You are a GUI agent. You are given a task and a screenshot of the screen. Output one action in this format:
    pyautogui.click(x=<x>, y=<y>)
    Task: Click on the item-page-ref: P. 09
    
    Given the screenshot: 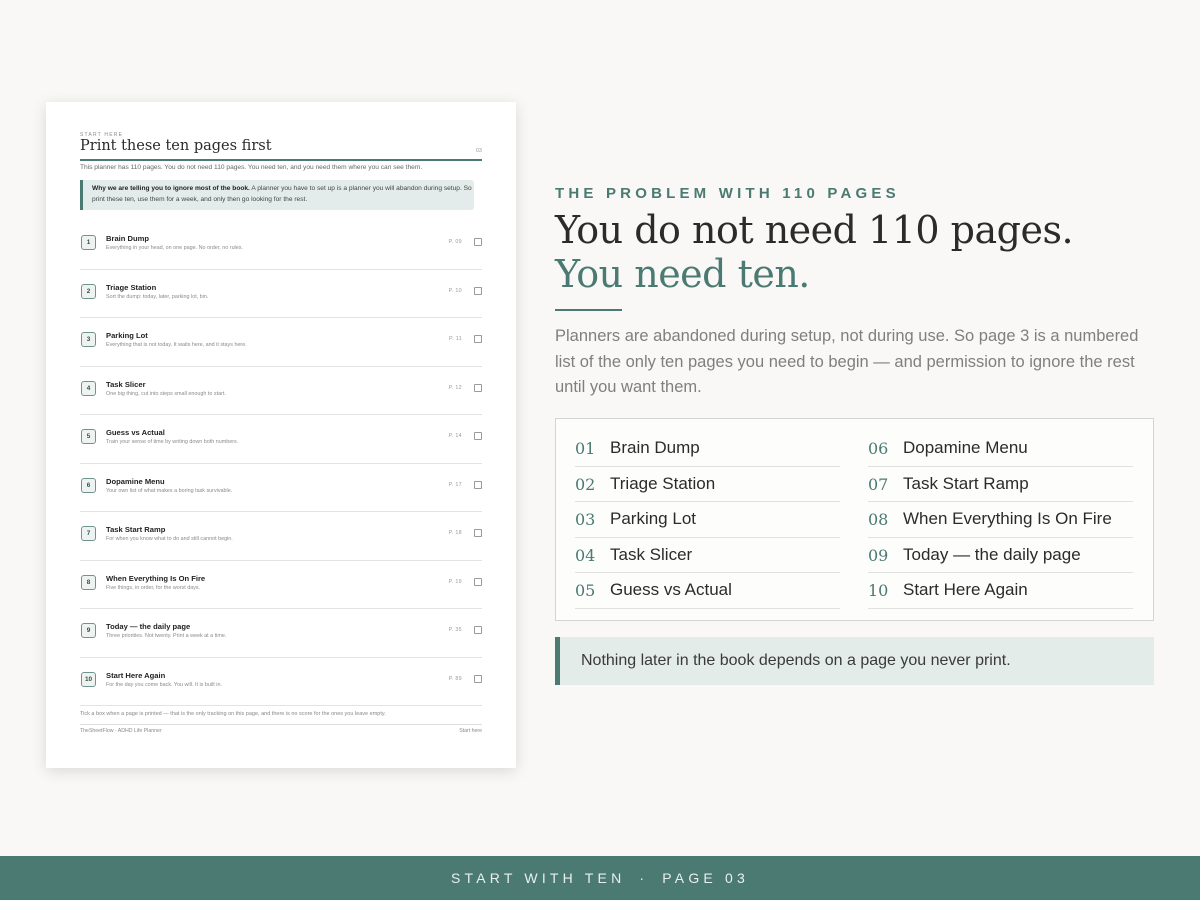 What is the action you would take?
    pyautogui.click(x=455, y=242)
    